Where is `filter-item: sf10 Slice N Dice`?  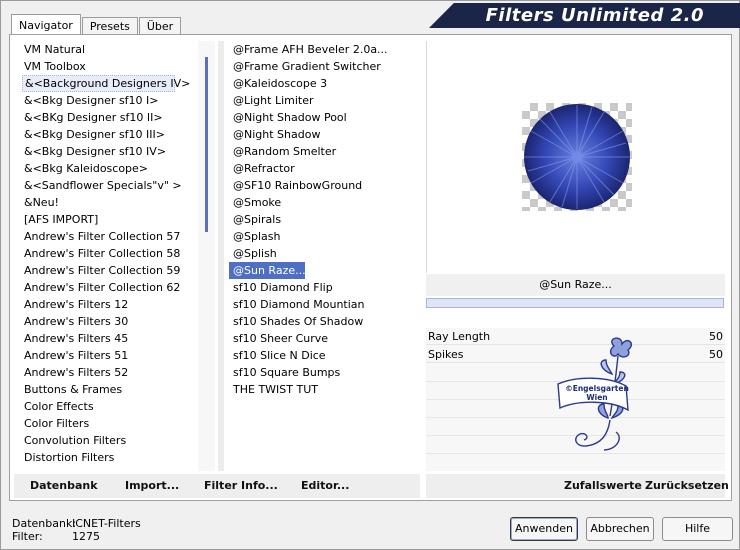
filter-item: sf10 Slice N Dice is located at coordinates (322, 355).